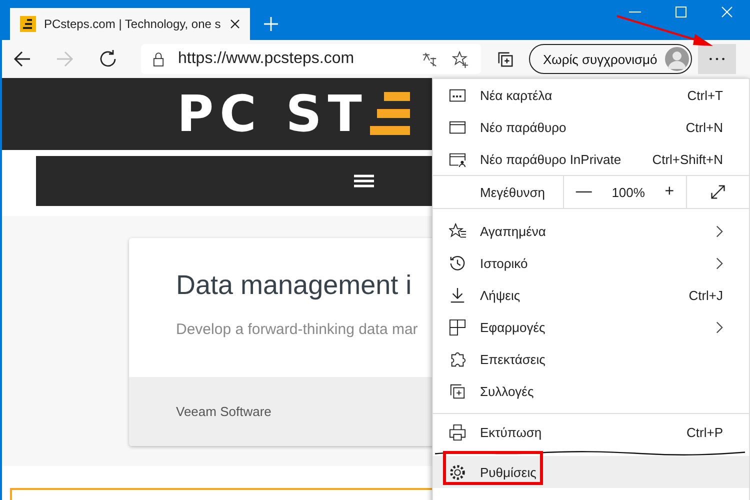  I want to click on maximize-icon, so click(681, 12).